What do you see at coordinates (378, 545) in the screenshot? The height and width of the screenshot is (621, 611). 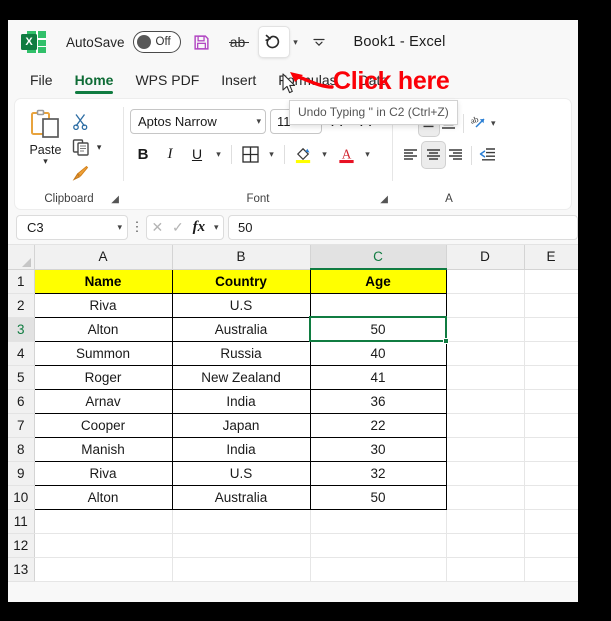 I see `cell-c12` at bounding box center [378, 545].